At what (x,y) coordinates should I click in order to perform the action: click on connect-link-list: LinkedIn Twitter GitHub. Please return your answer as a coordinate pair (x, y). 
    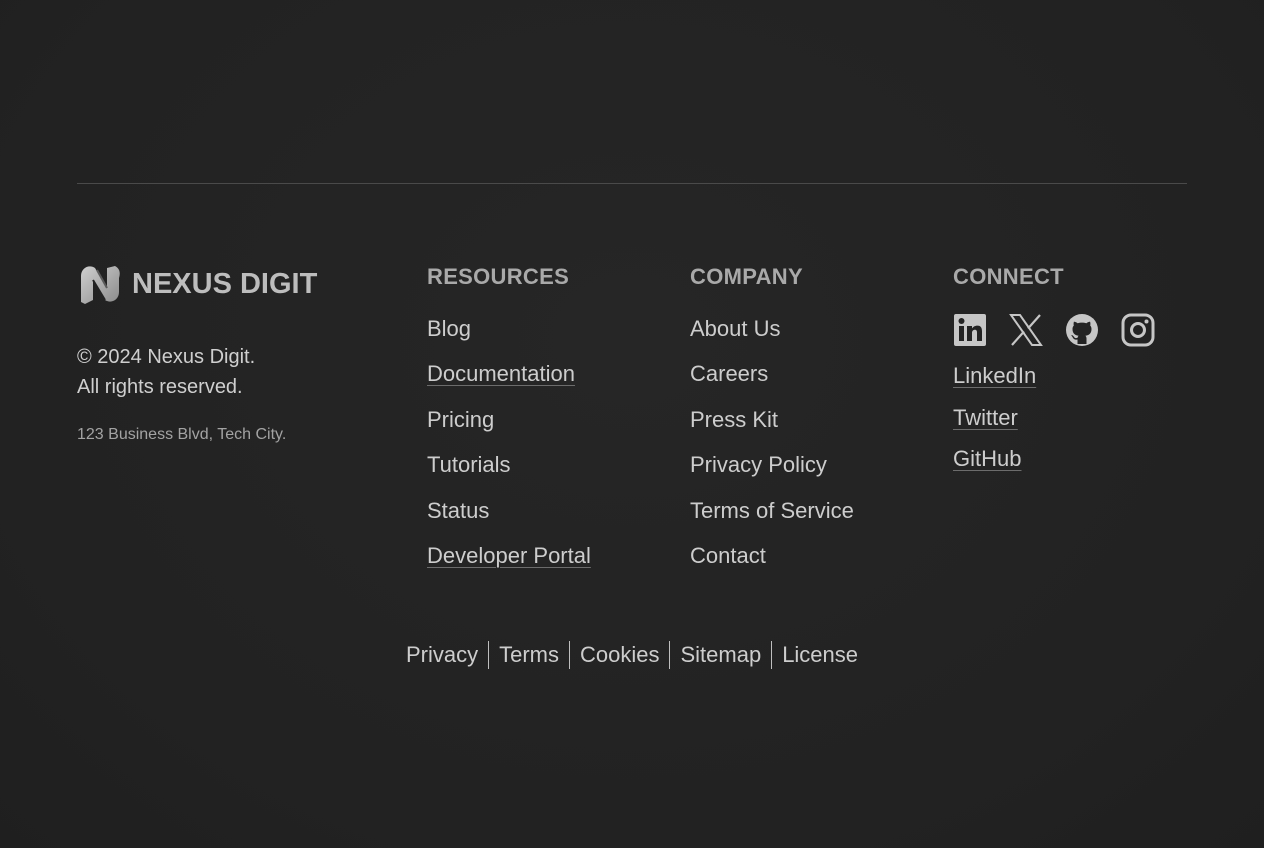
    Looking at the image, I should click on (1065, 423).